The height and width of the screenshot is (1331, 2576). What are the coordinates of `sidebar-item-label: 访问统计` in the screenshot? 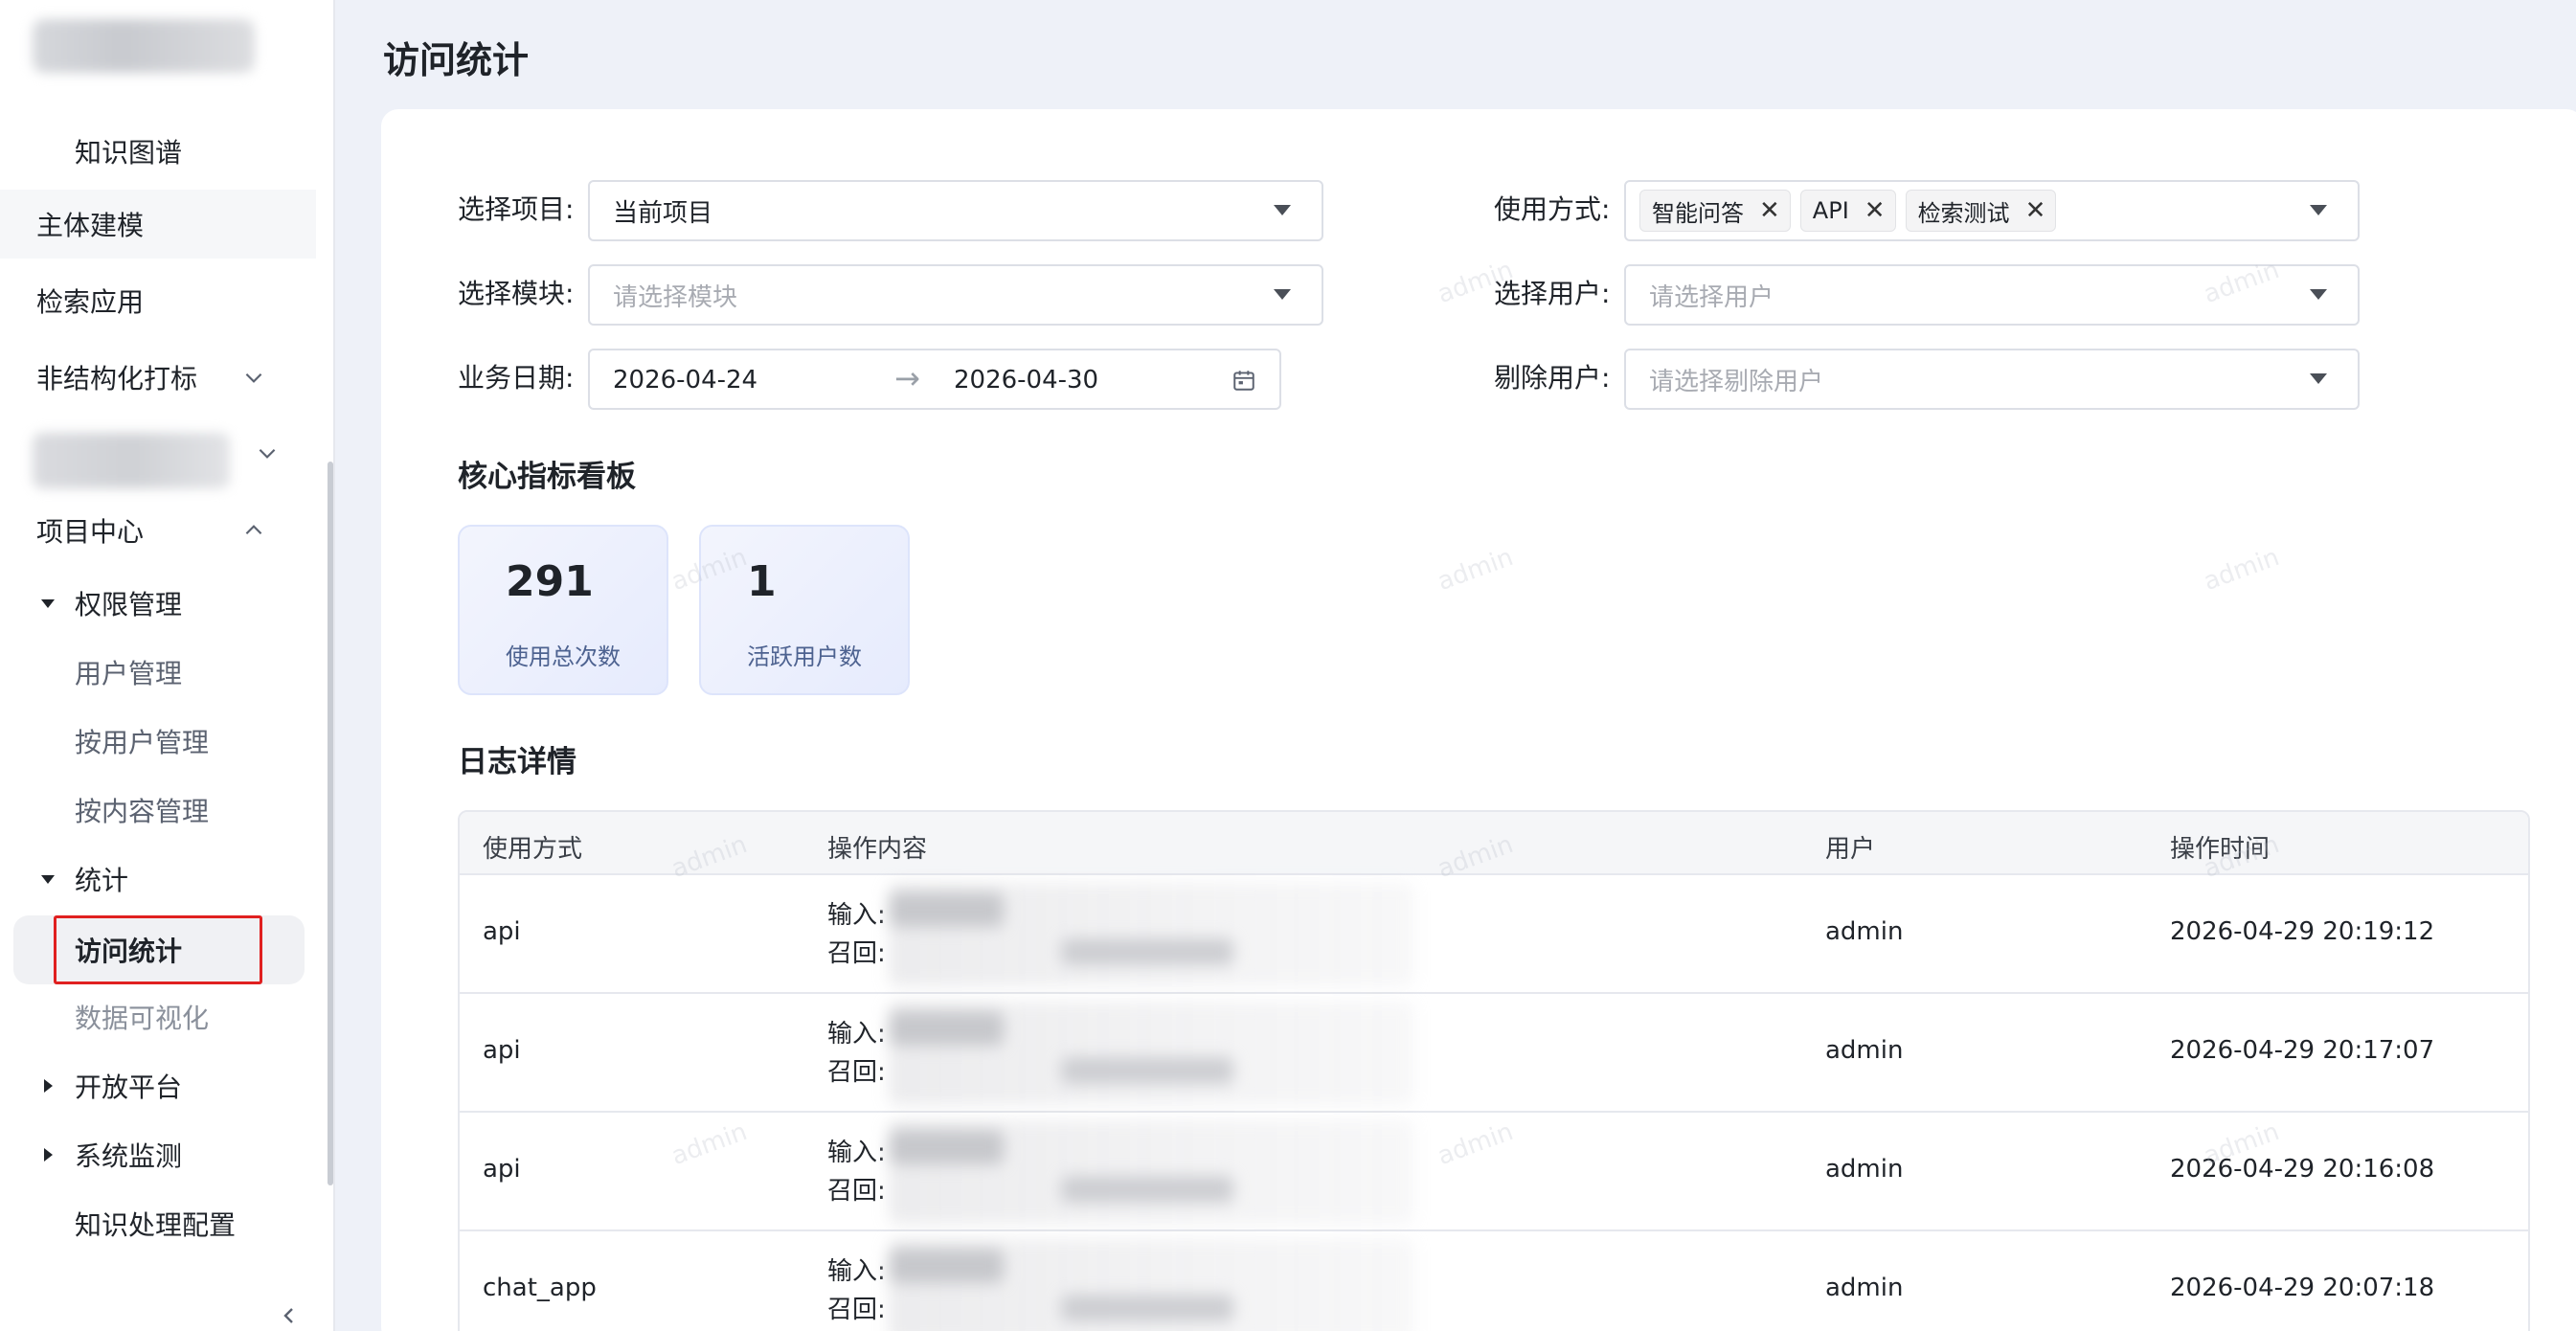 It's located at (129, 952).